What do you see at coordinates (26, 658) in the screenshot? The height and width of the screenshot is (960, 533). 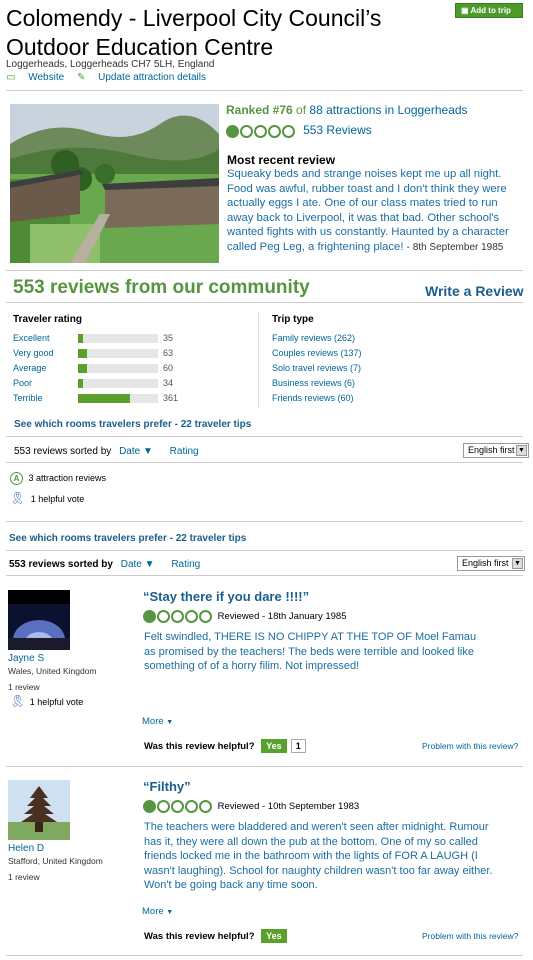 I see `reviewer-name: Jayne S` at bounding box center [26, 658].